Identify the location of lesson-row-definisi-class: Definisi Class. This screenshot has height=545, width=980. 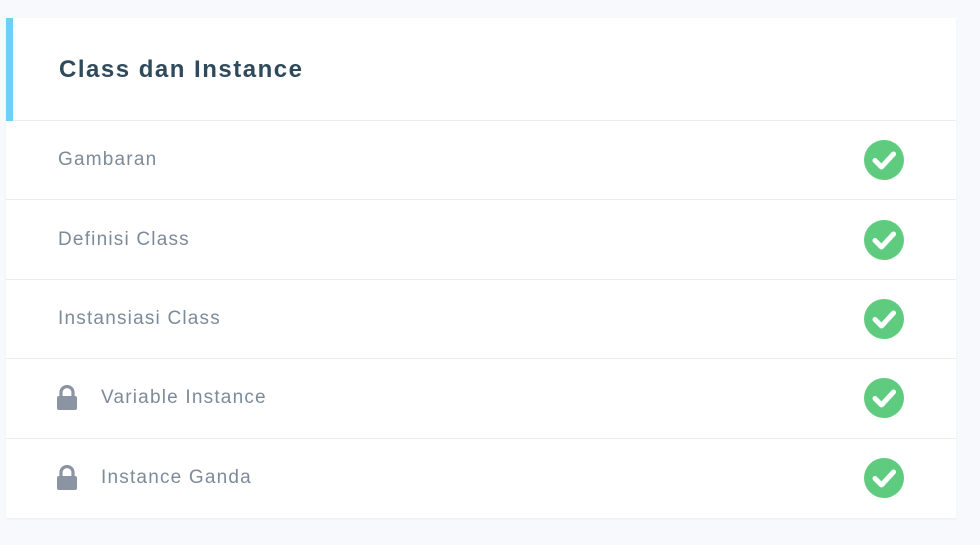
(481, 240).